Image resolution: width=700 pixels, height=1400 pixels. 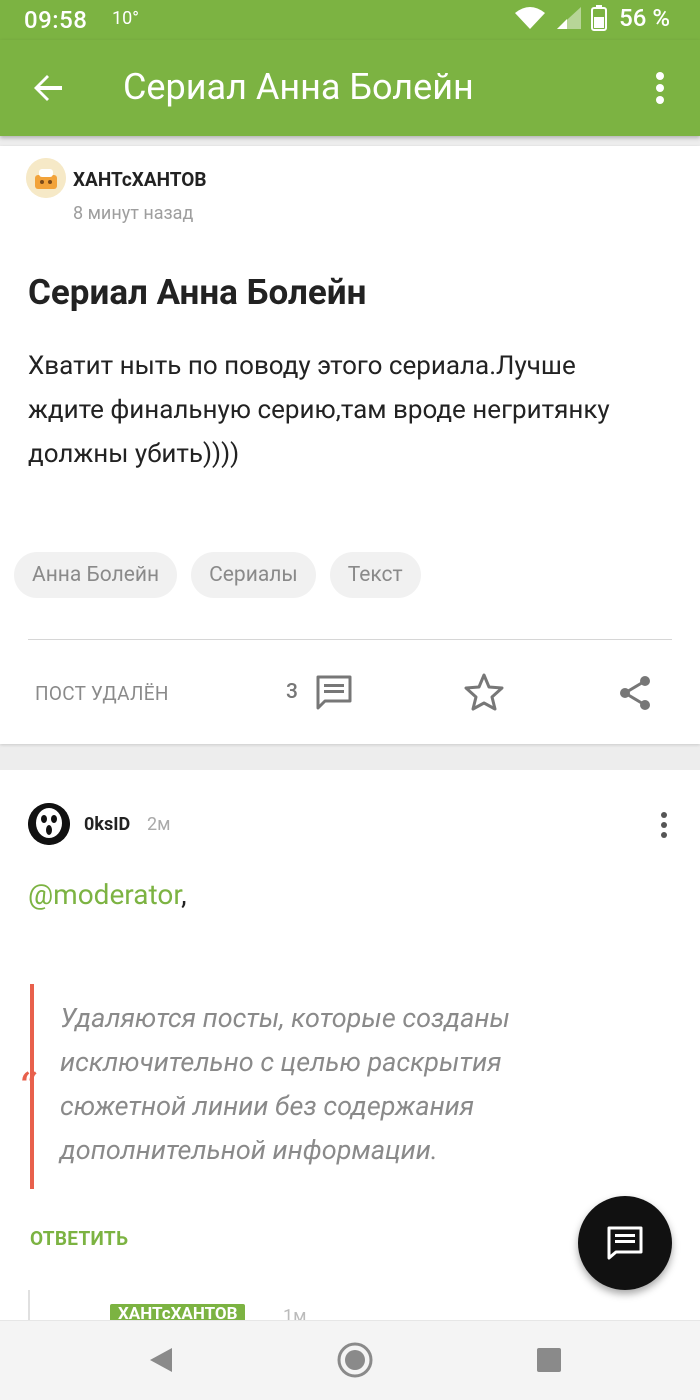 What do you see at coordinates (644, 18) in the screenshot?
I see `battery-percent: 56 %` at bounding box center [644, 18].